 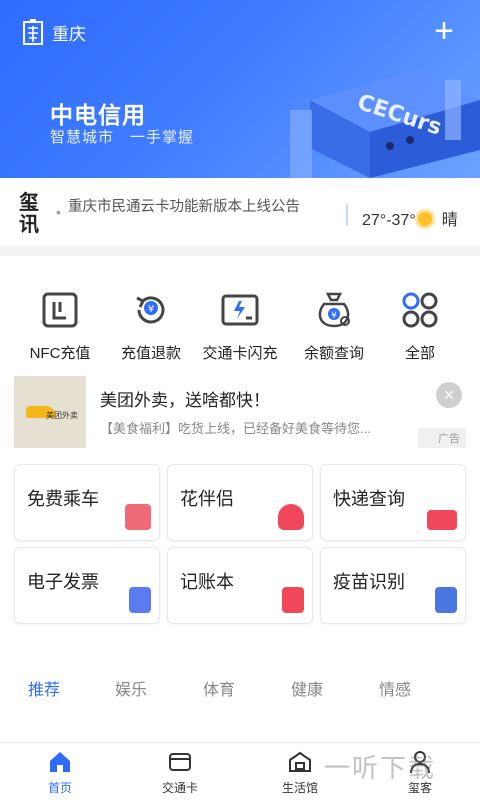 What do you see at coordinates (449, 220) in the screenshot?
I see `weather-condition: 晴` at bounding box center [449, 220].